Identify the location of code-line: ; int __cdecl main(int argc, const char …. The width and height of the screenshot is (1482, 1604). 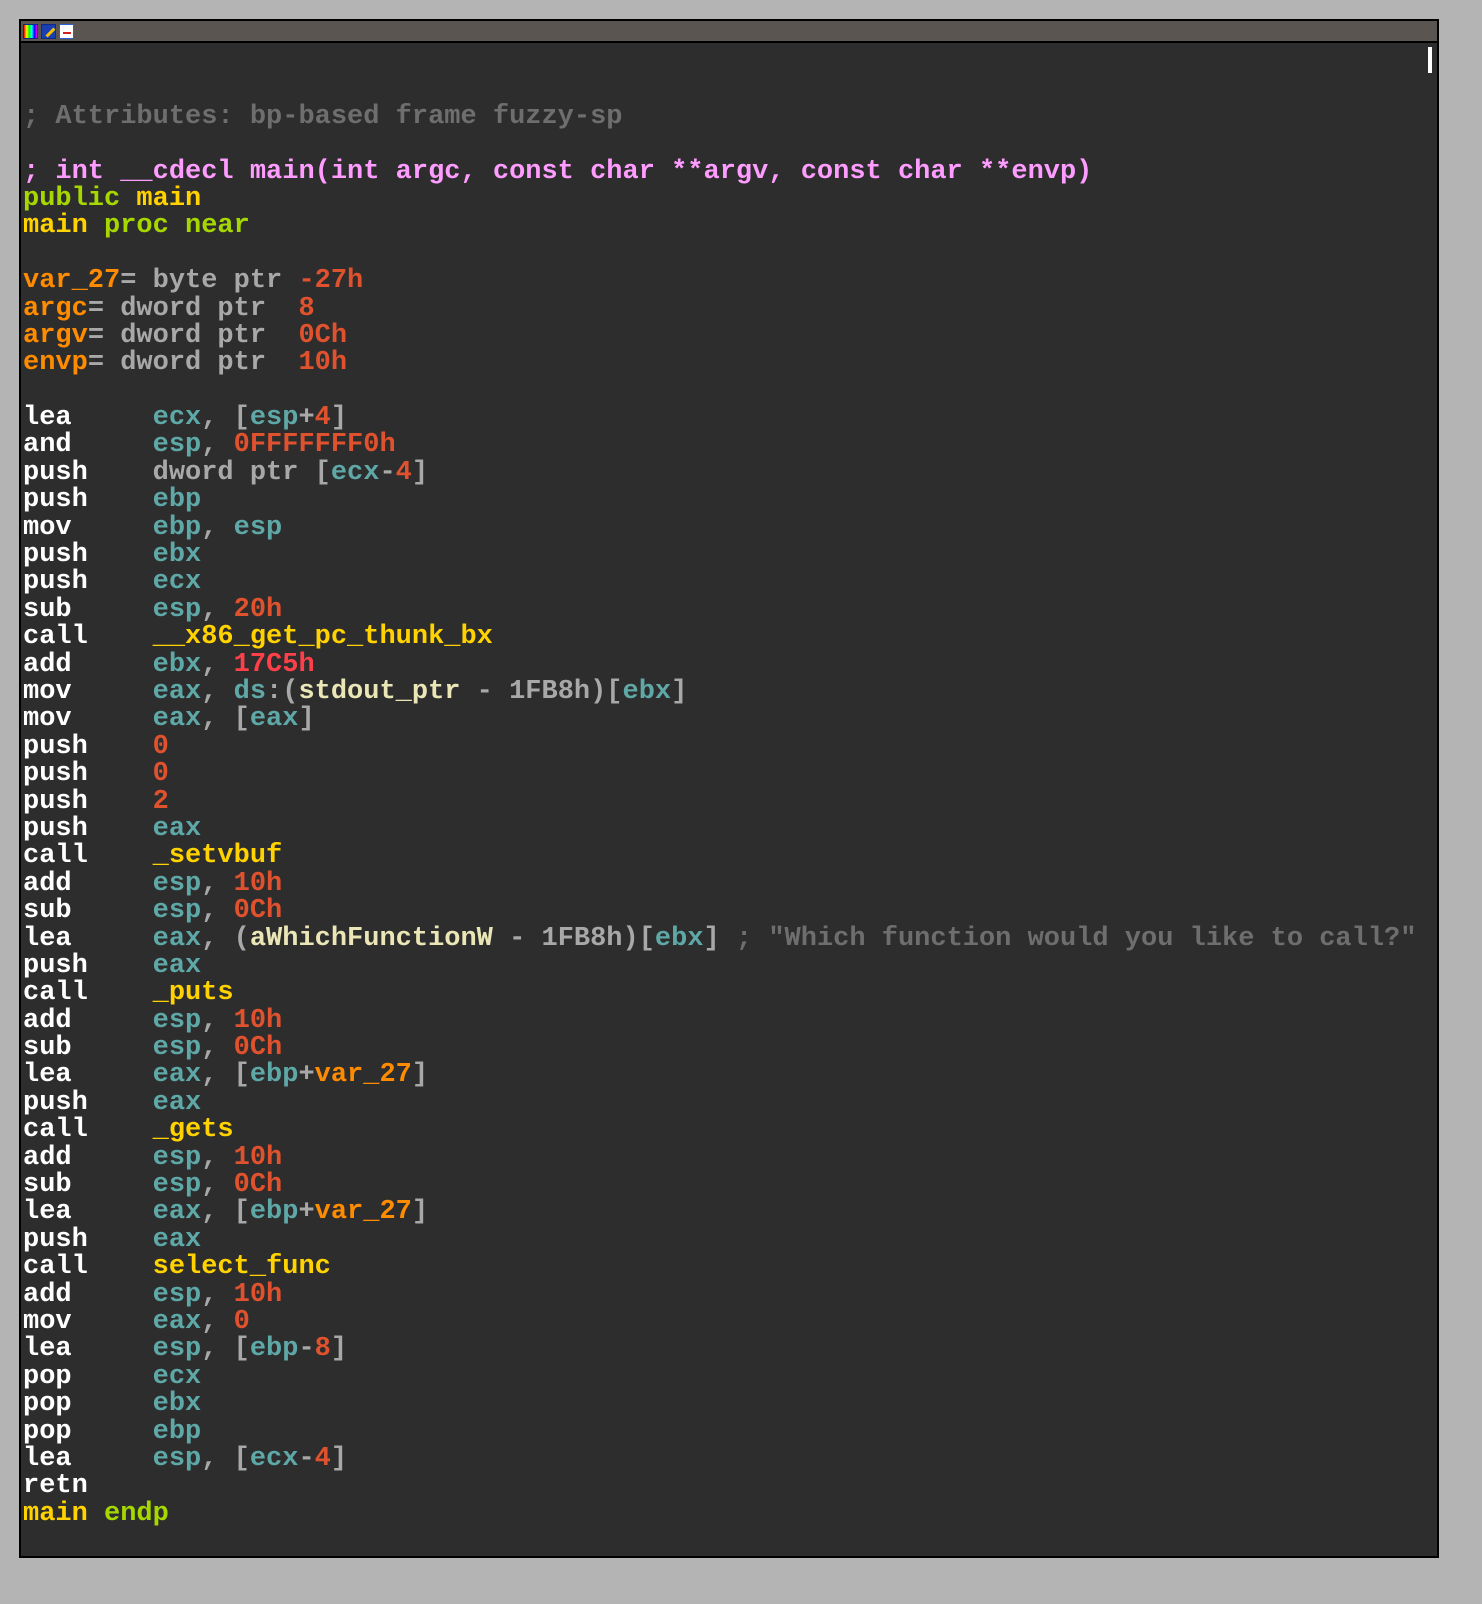
(719, 171).